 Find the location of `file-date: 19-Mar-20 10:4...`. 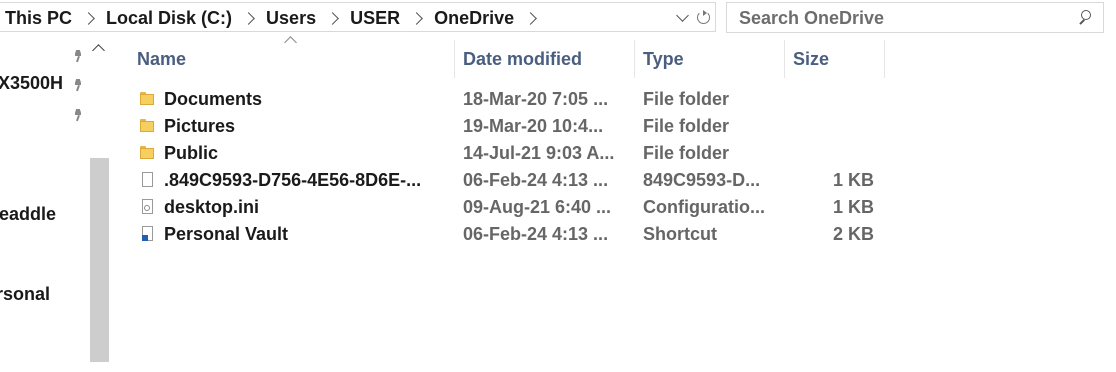

file-date: 19-Mar-20 10:4... is located at coordinates (533, 126).